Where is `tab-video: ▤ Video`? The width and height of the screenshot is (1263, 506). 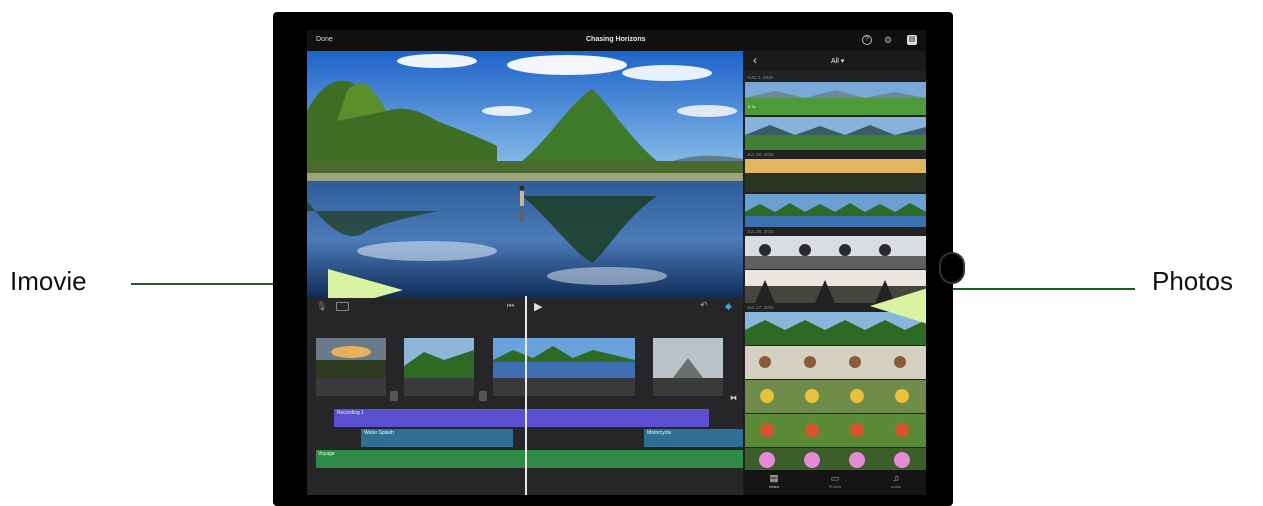 tab-video: ▤ Video is located at coordinates (774, 481).